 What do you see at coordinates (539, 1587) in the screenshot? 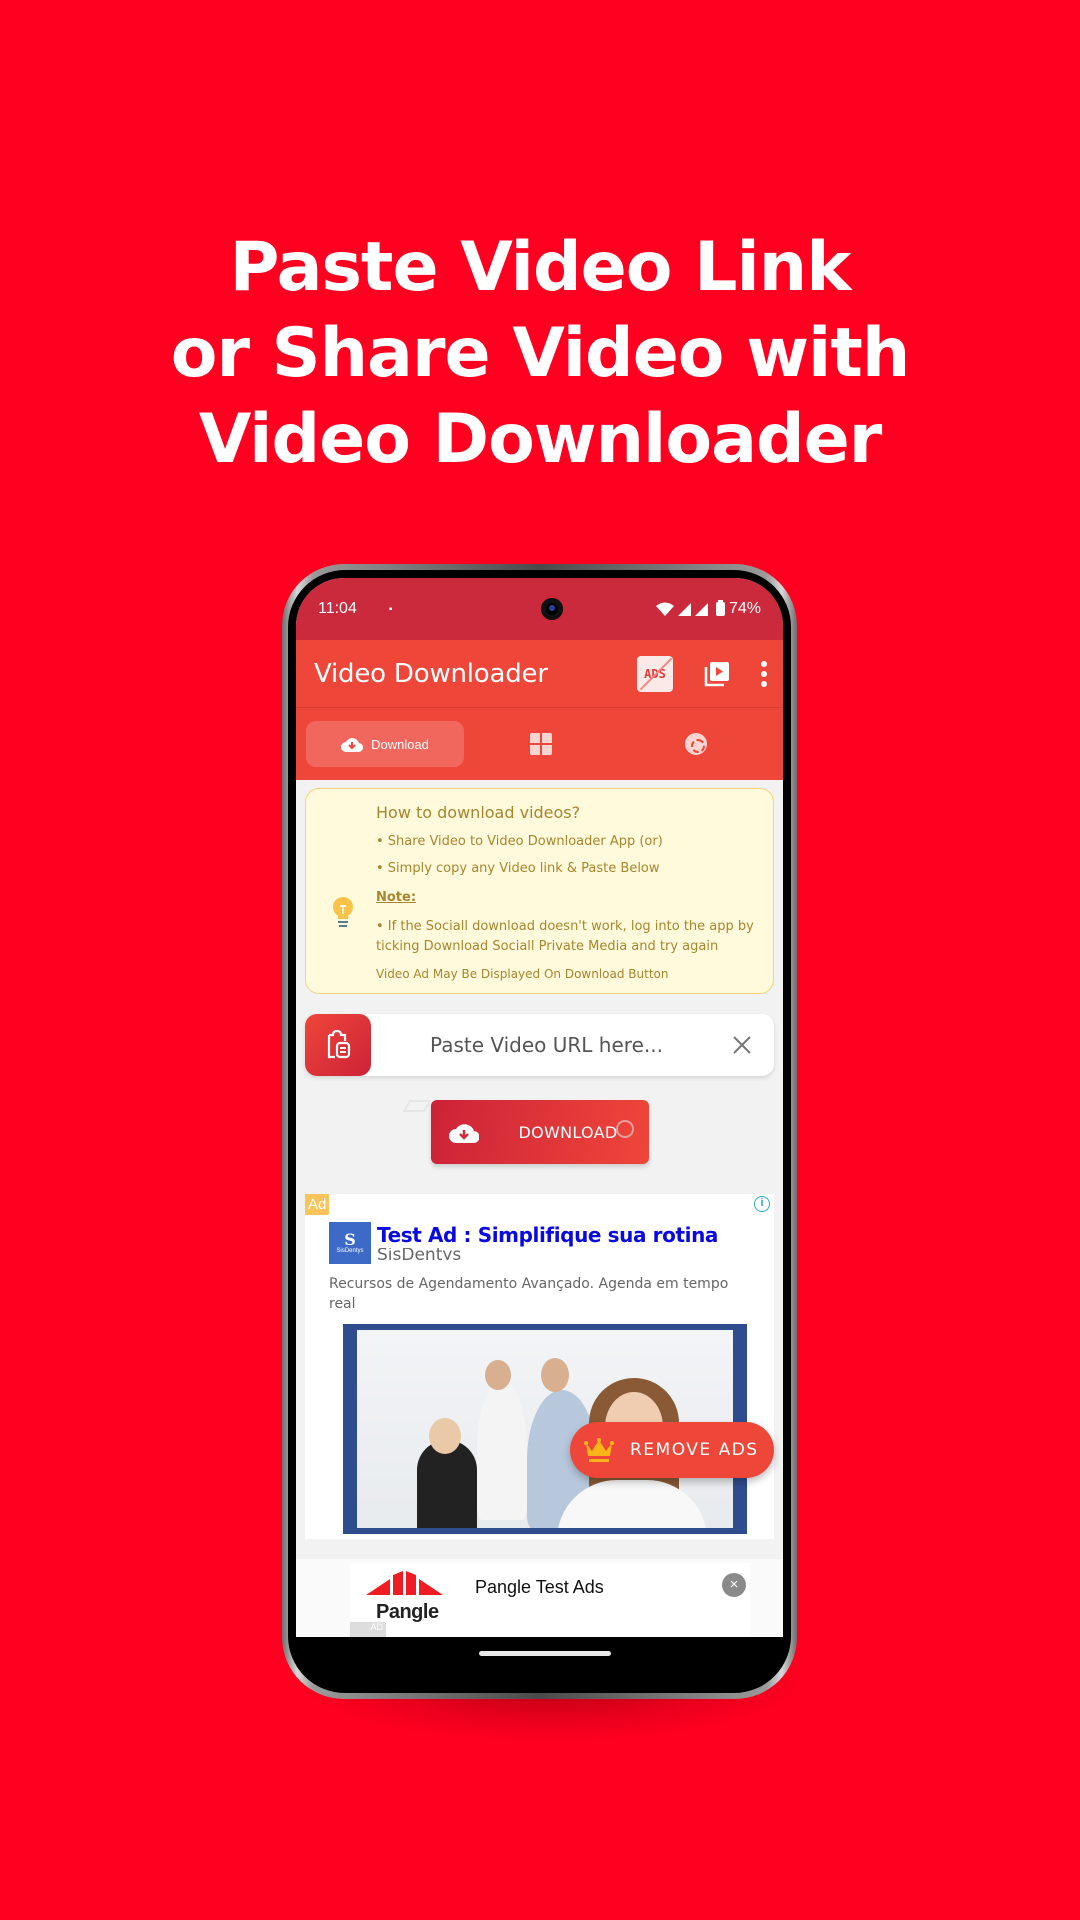
I see `banner-ad-title: Pangle Test Ads` at bounding box center [539, 1587].